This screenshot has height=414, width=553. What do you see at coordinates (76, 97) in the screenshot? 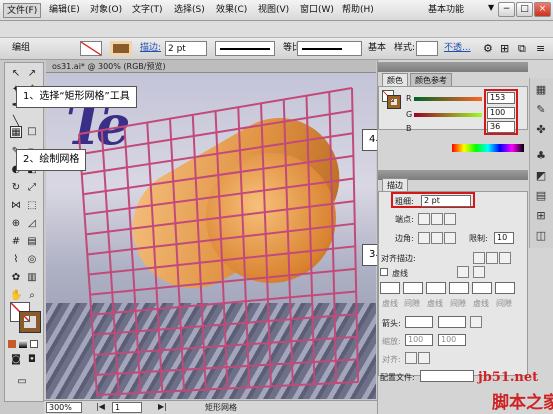
I see `callout-step-1: 1、选择“矩形网格”工具` at bounding box center [76, 97].